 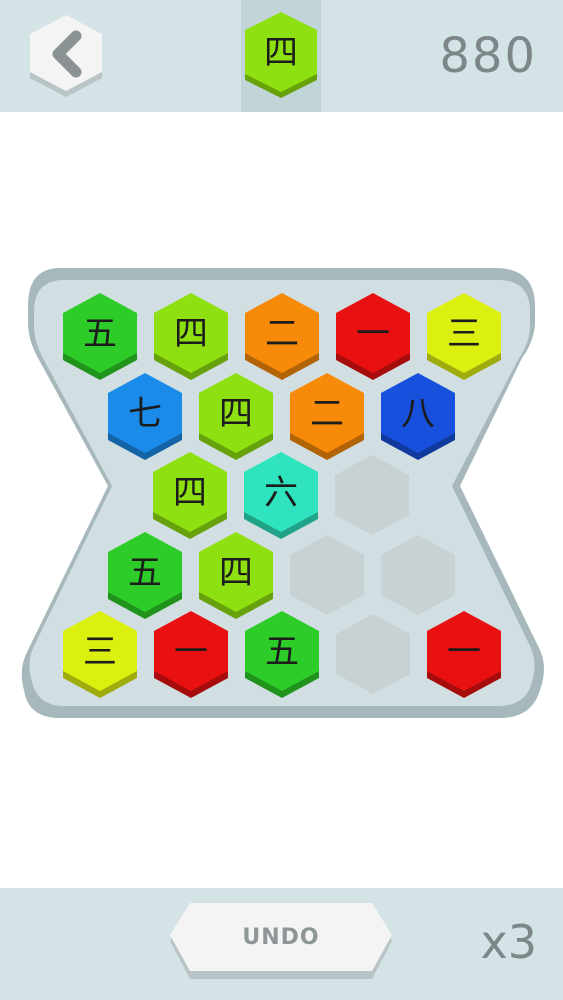 I want to click on hex-tile-char: 八, so click(x=418, y=414).